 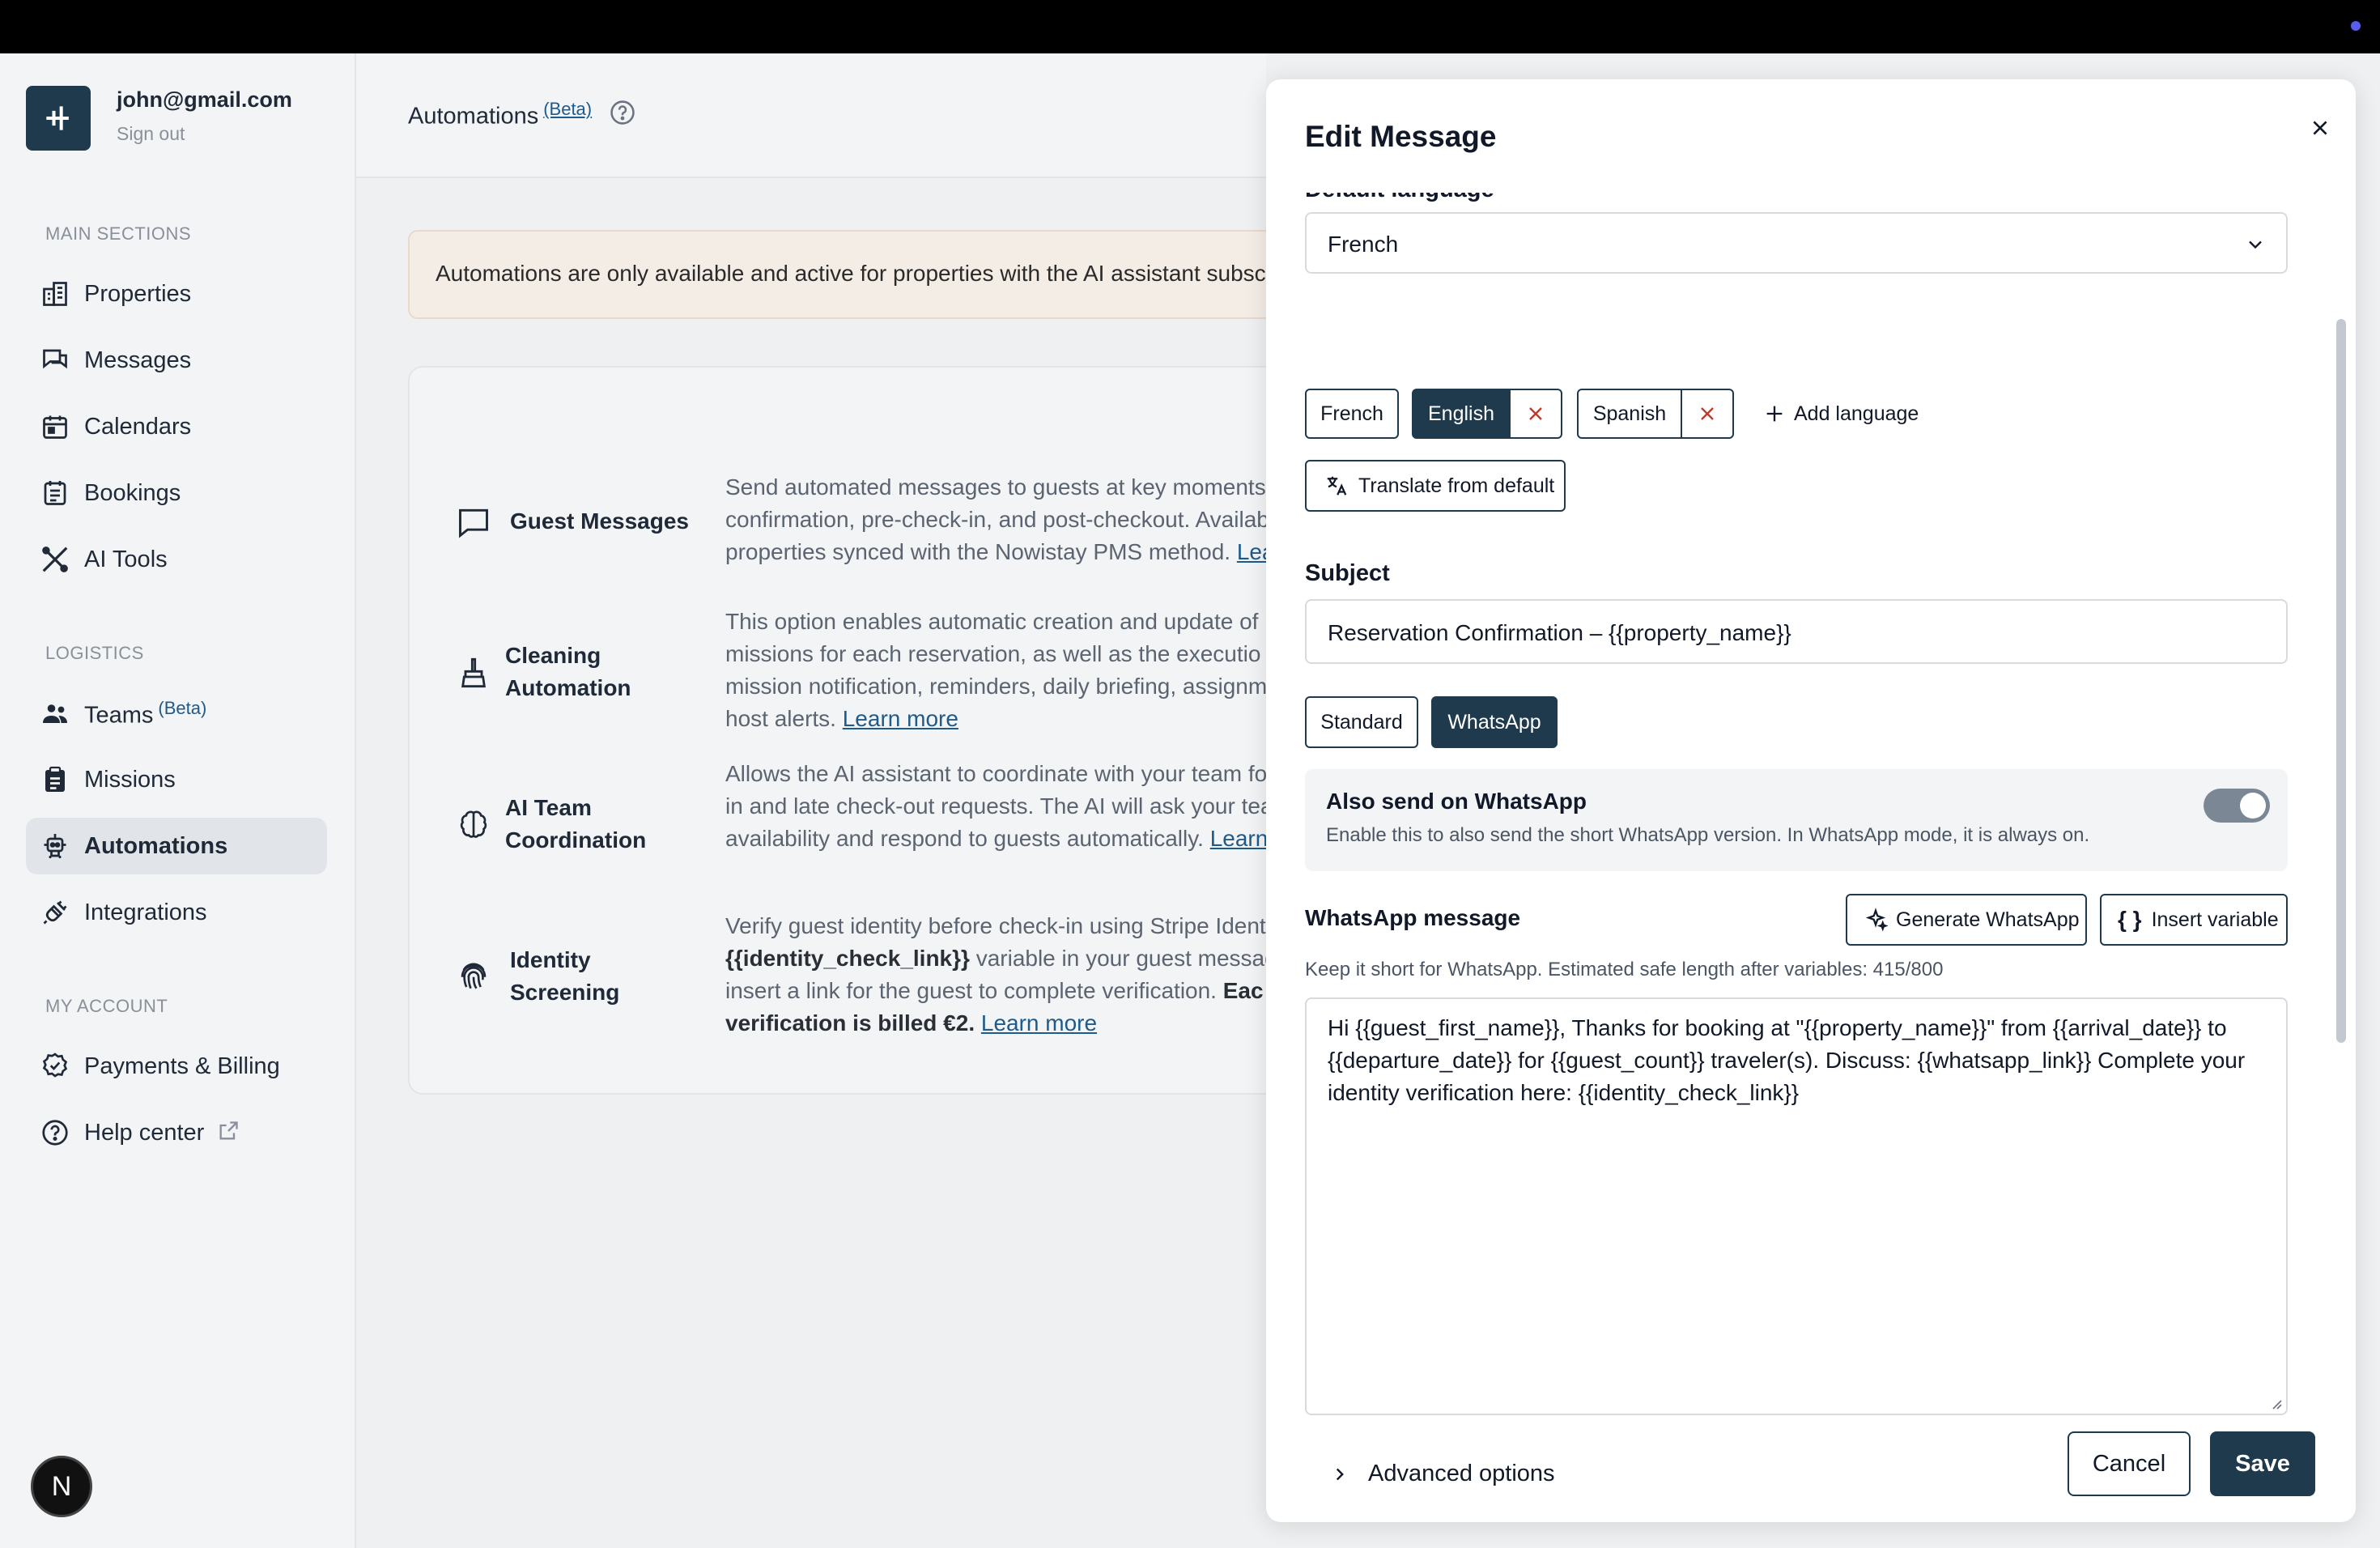 I want to click on feature-guest-messages: Guest Messages, so click(x=599, y=521).